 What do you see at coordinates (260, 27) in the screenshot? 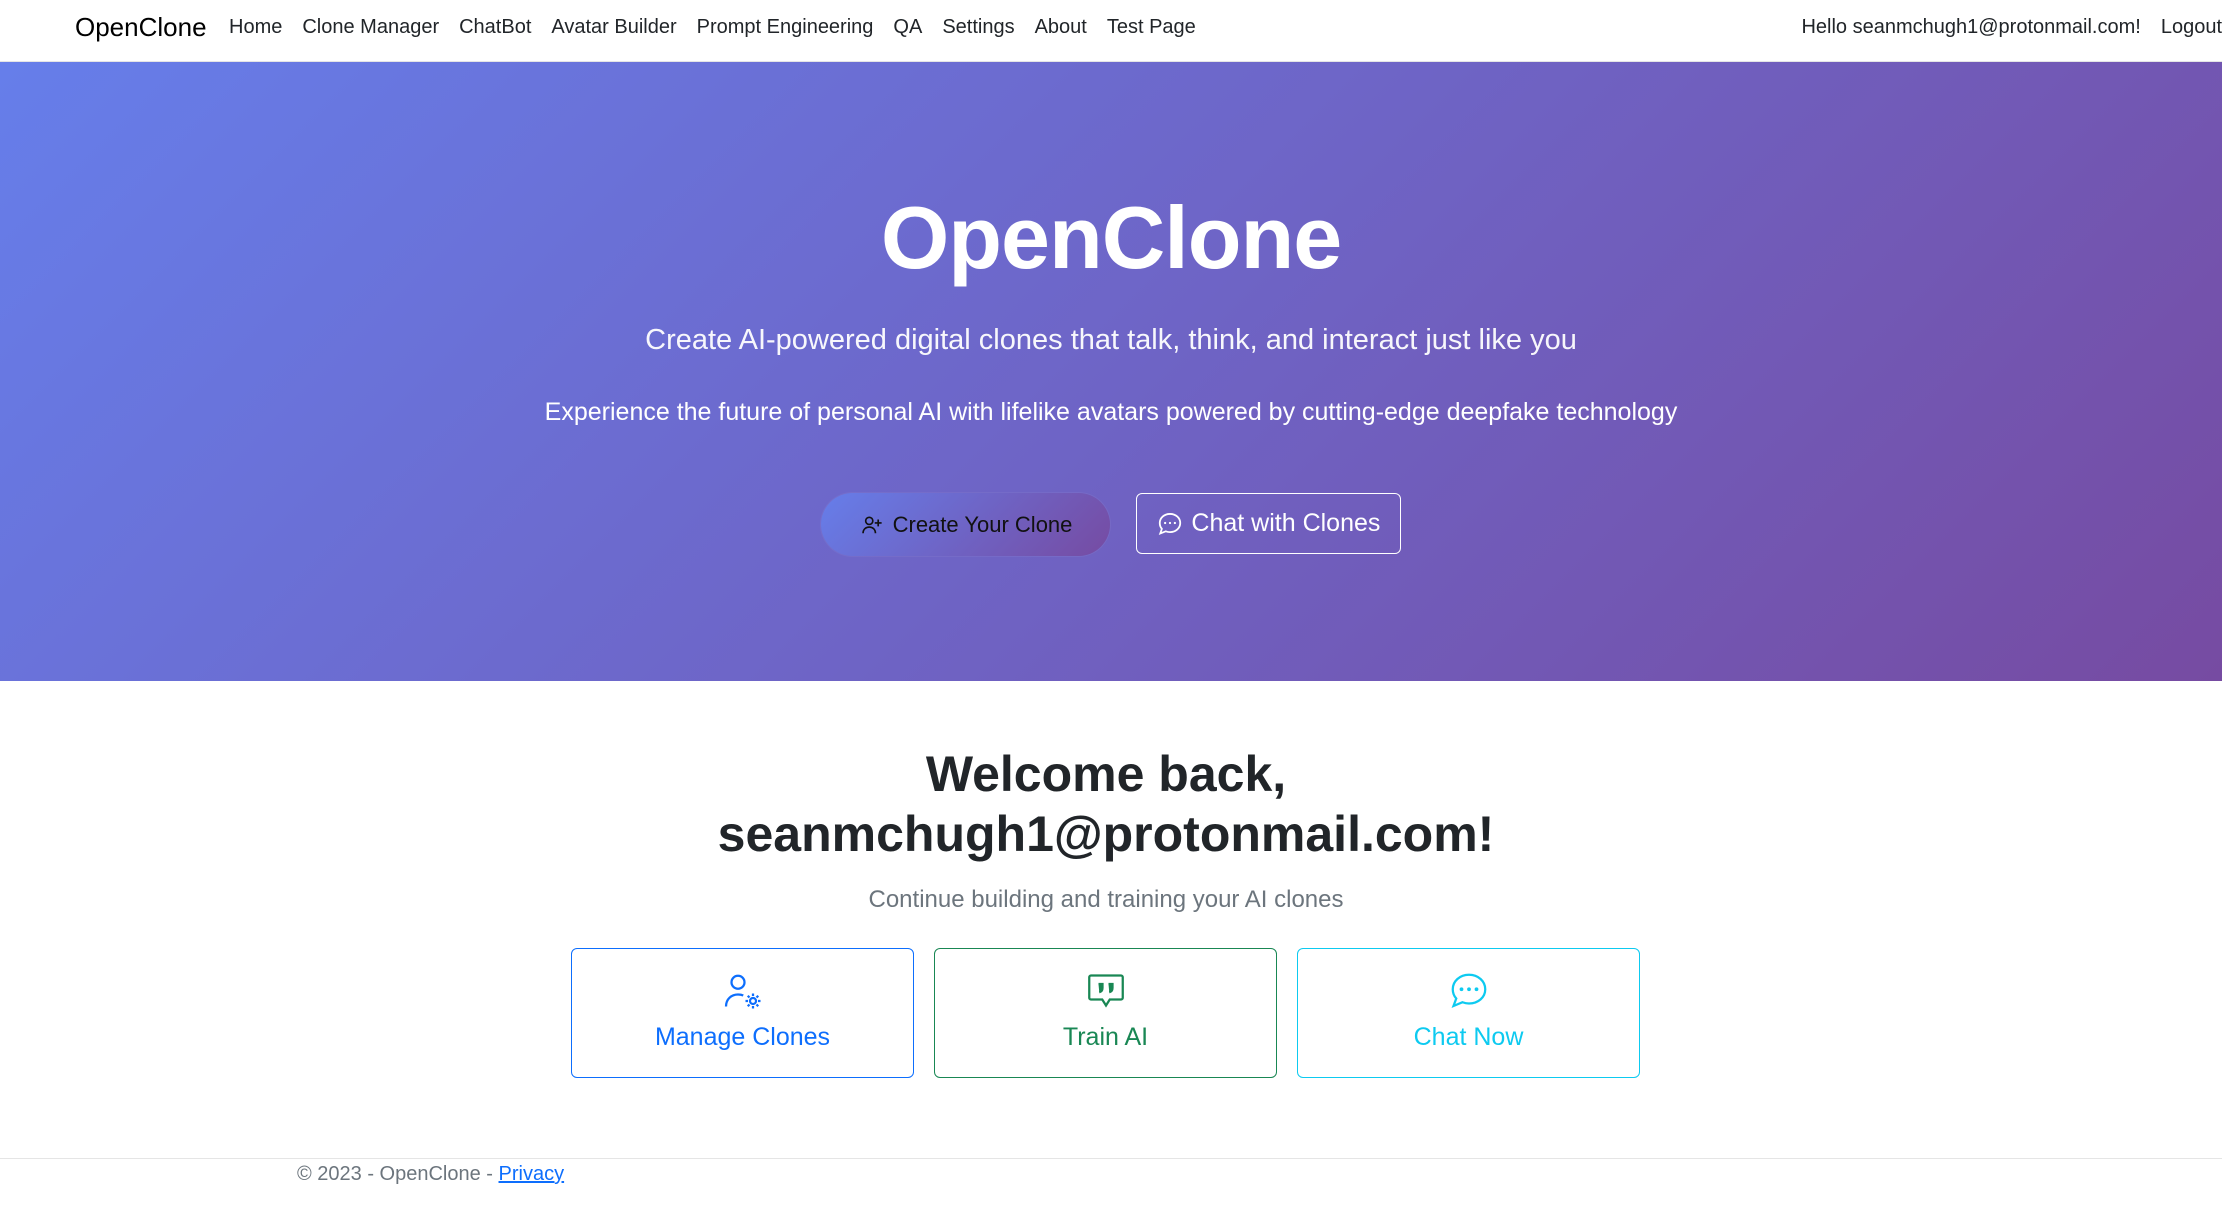
I see `nav-link-home: Home` at bounding box center [260, 27].